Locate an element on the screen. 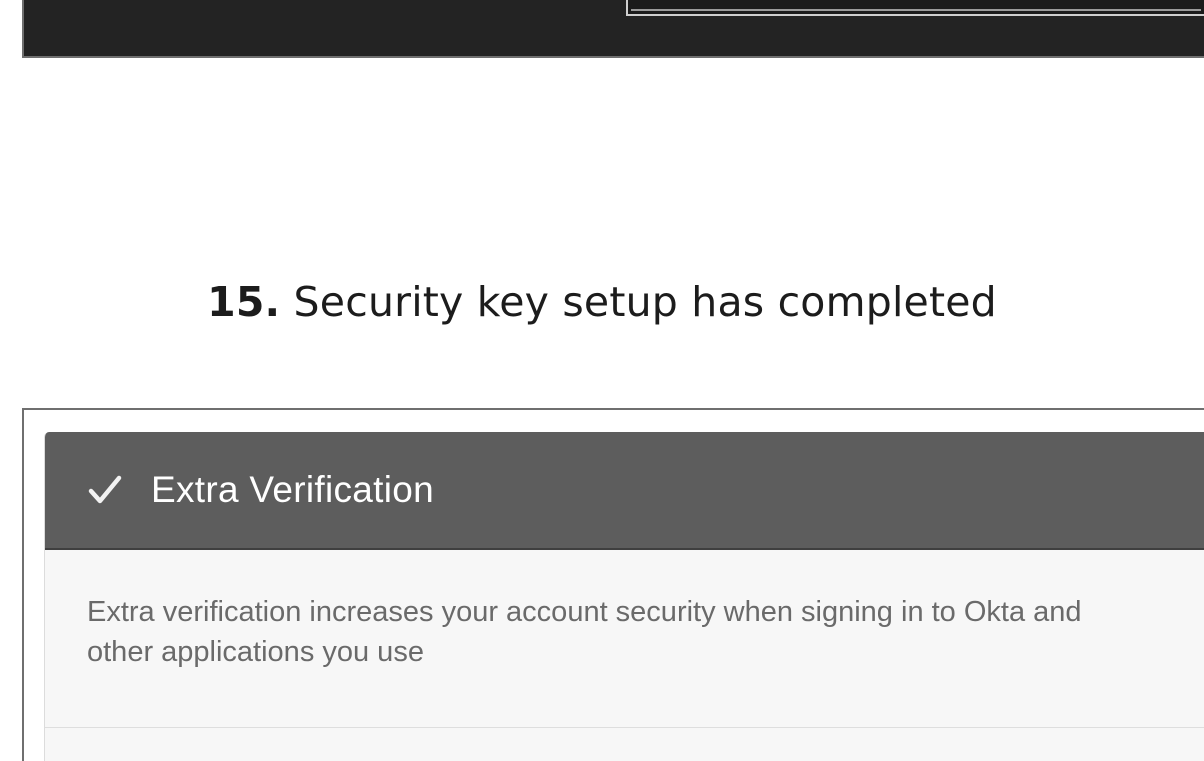 Image resolution: width=1204 pixels, height=761 pixels. checkmark-icon is located at coordinates (105, 490).